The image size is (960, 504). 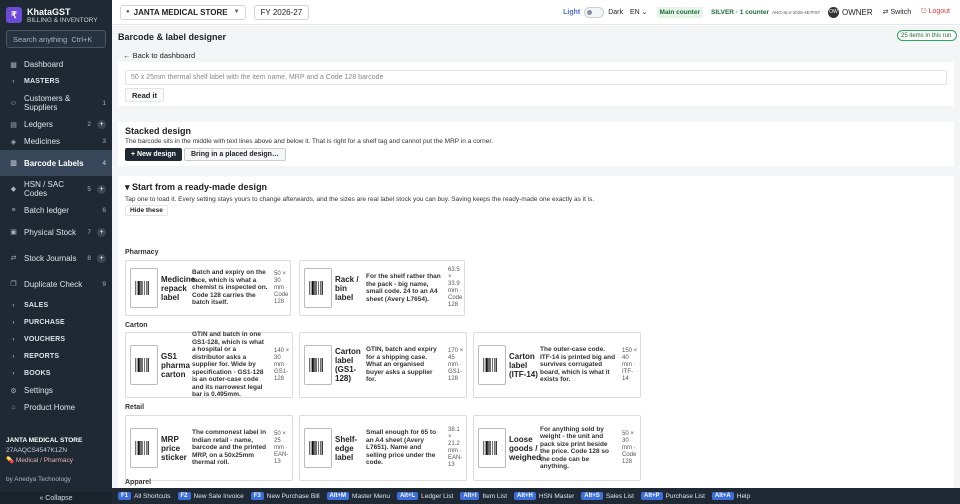 I want to click on book-icon: ▤, so click(x=13, y=125).